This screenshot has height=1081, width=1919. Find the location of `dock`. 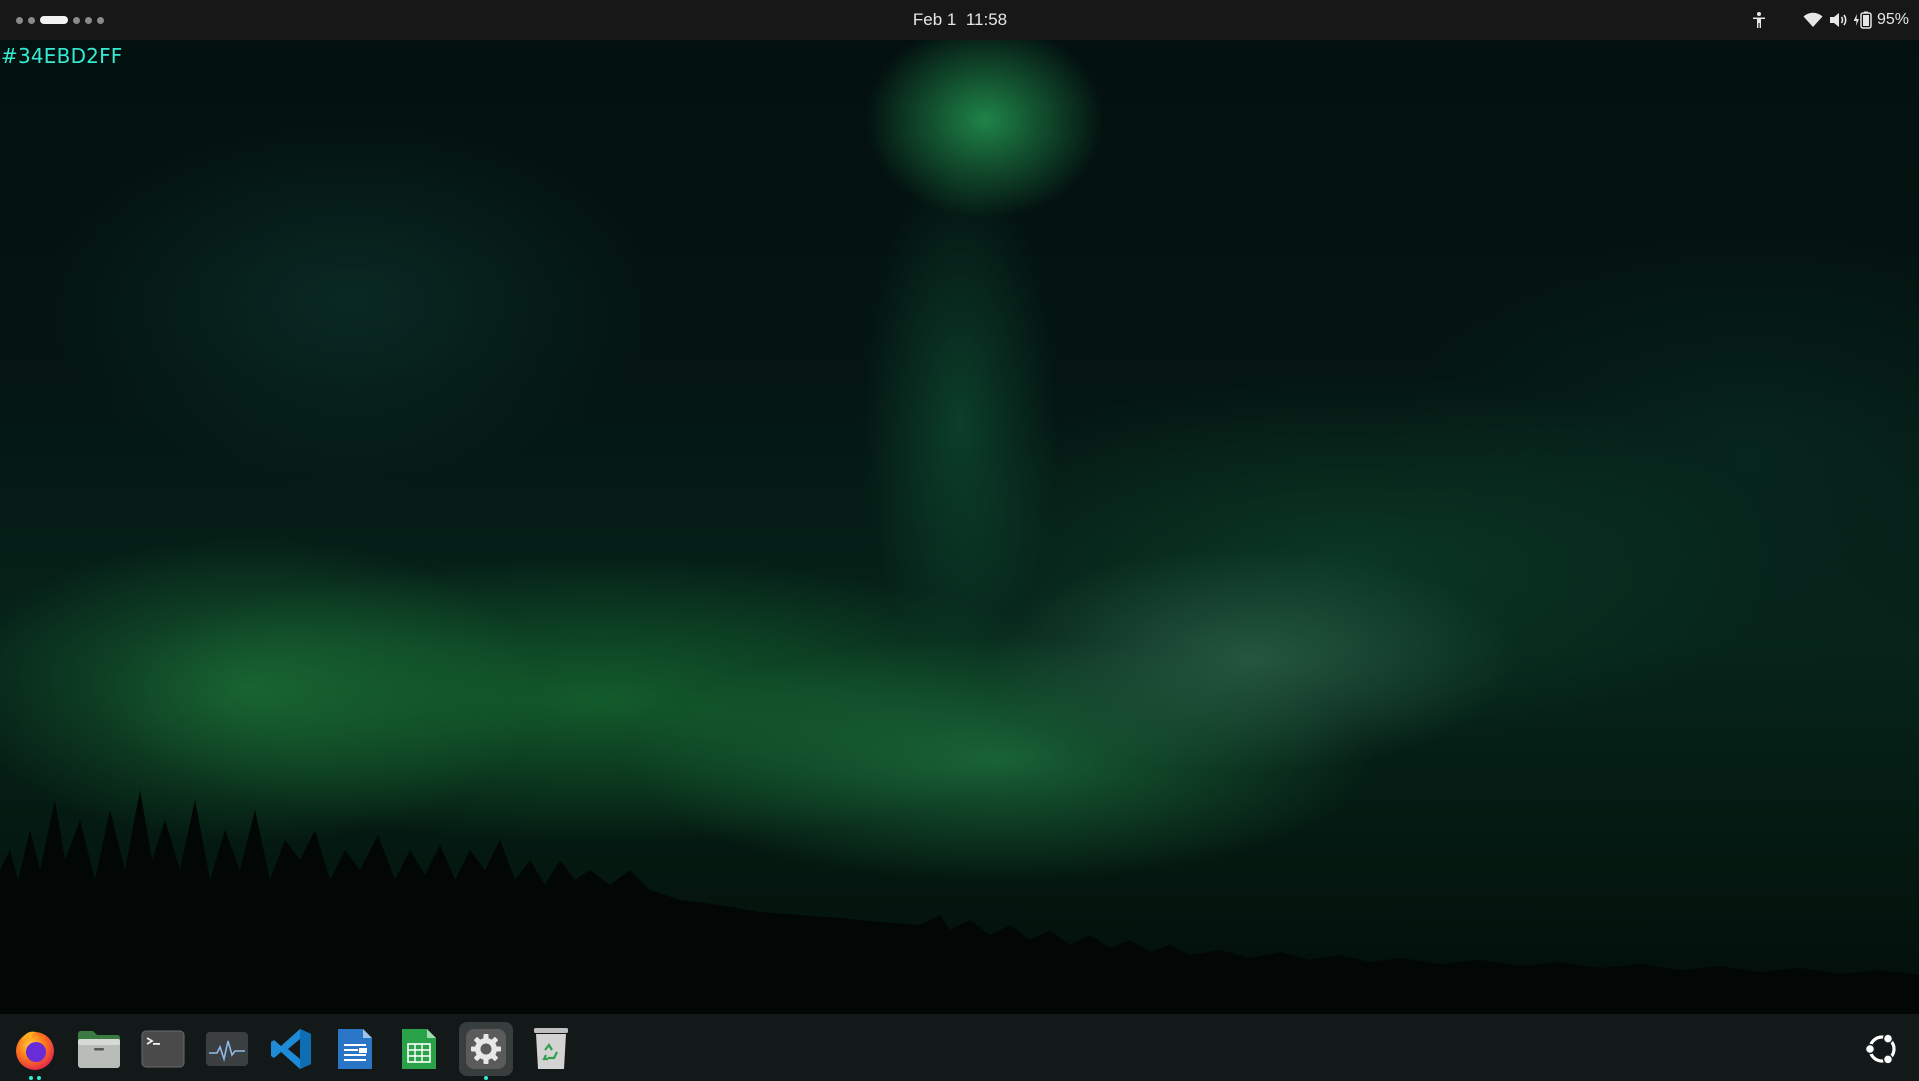

dock is located at coordinates (959, 1047).